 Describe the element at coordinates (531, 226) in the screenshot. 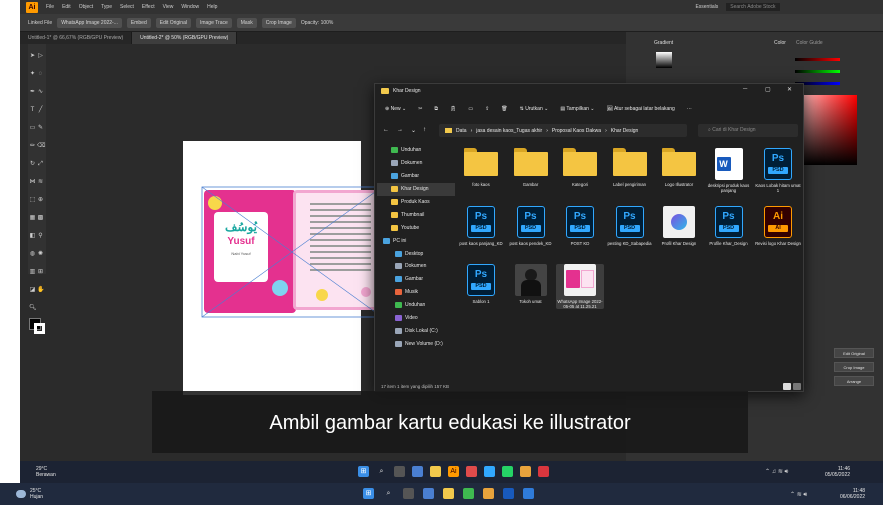

I see `file-item: Ps PSD post kaos pendek_KD` at that location.